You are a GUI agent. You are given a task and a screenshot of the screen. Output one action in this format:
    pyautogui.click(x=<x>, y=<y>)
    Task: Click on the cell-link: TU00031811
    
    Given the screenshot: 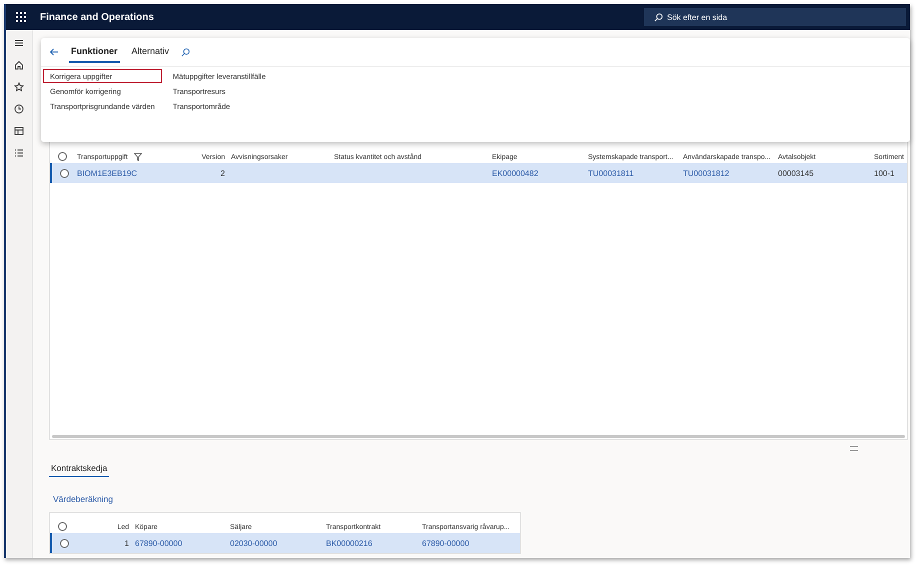 What is the action you would take?
    pyautogui.click(x=611, y=173)
    